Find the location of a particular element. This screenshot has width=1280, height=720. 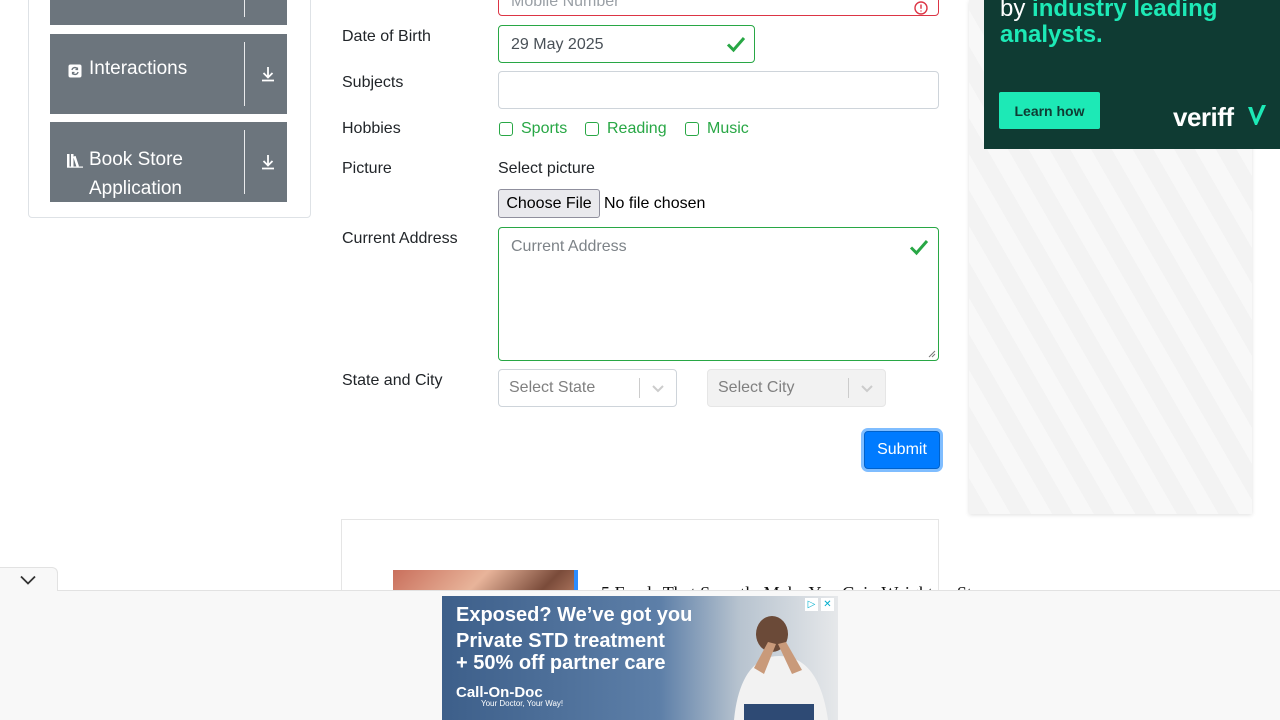

state-select: Select State is located at coordinates (587, 388).